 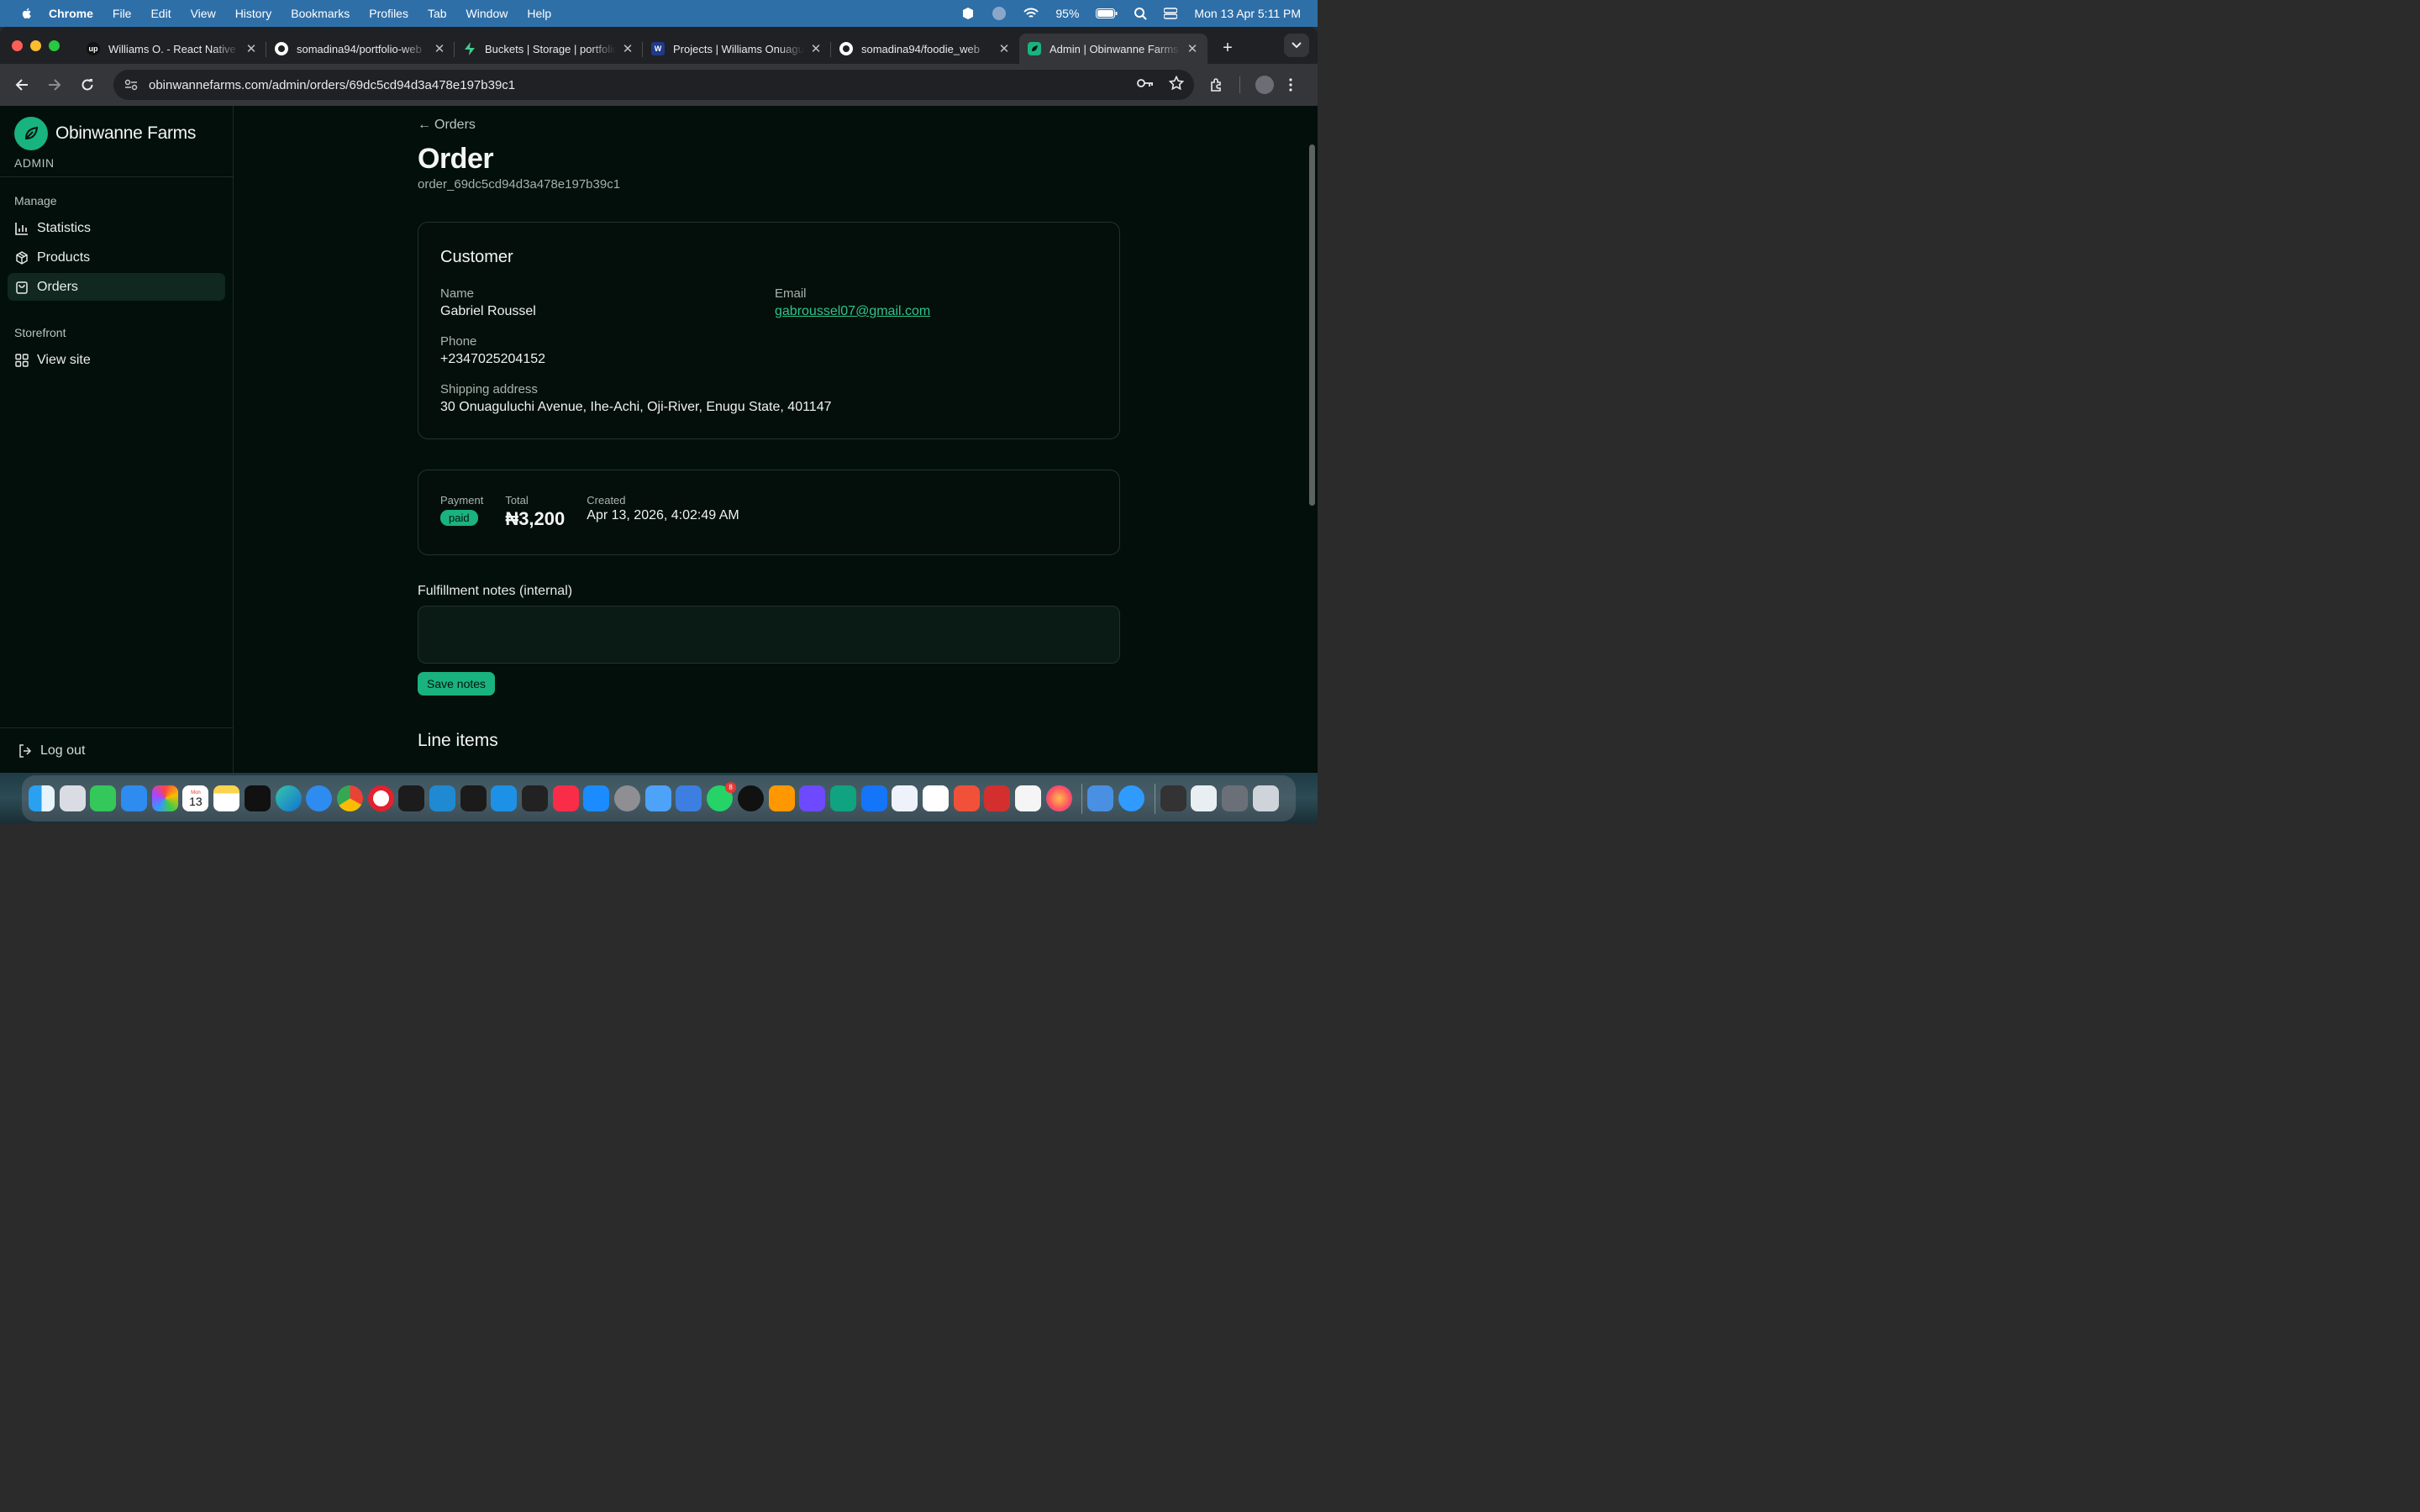 I want to click on upwork-dock-icon, so click(x=750, y=798).